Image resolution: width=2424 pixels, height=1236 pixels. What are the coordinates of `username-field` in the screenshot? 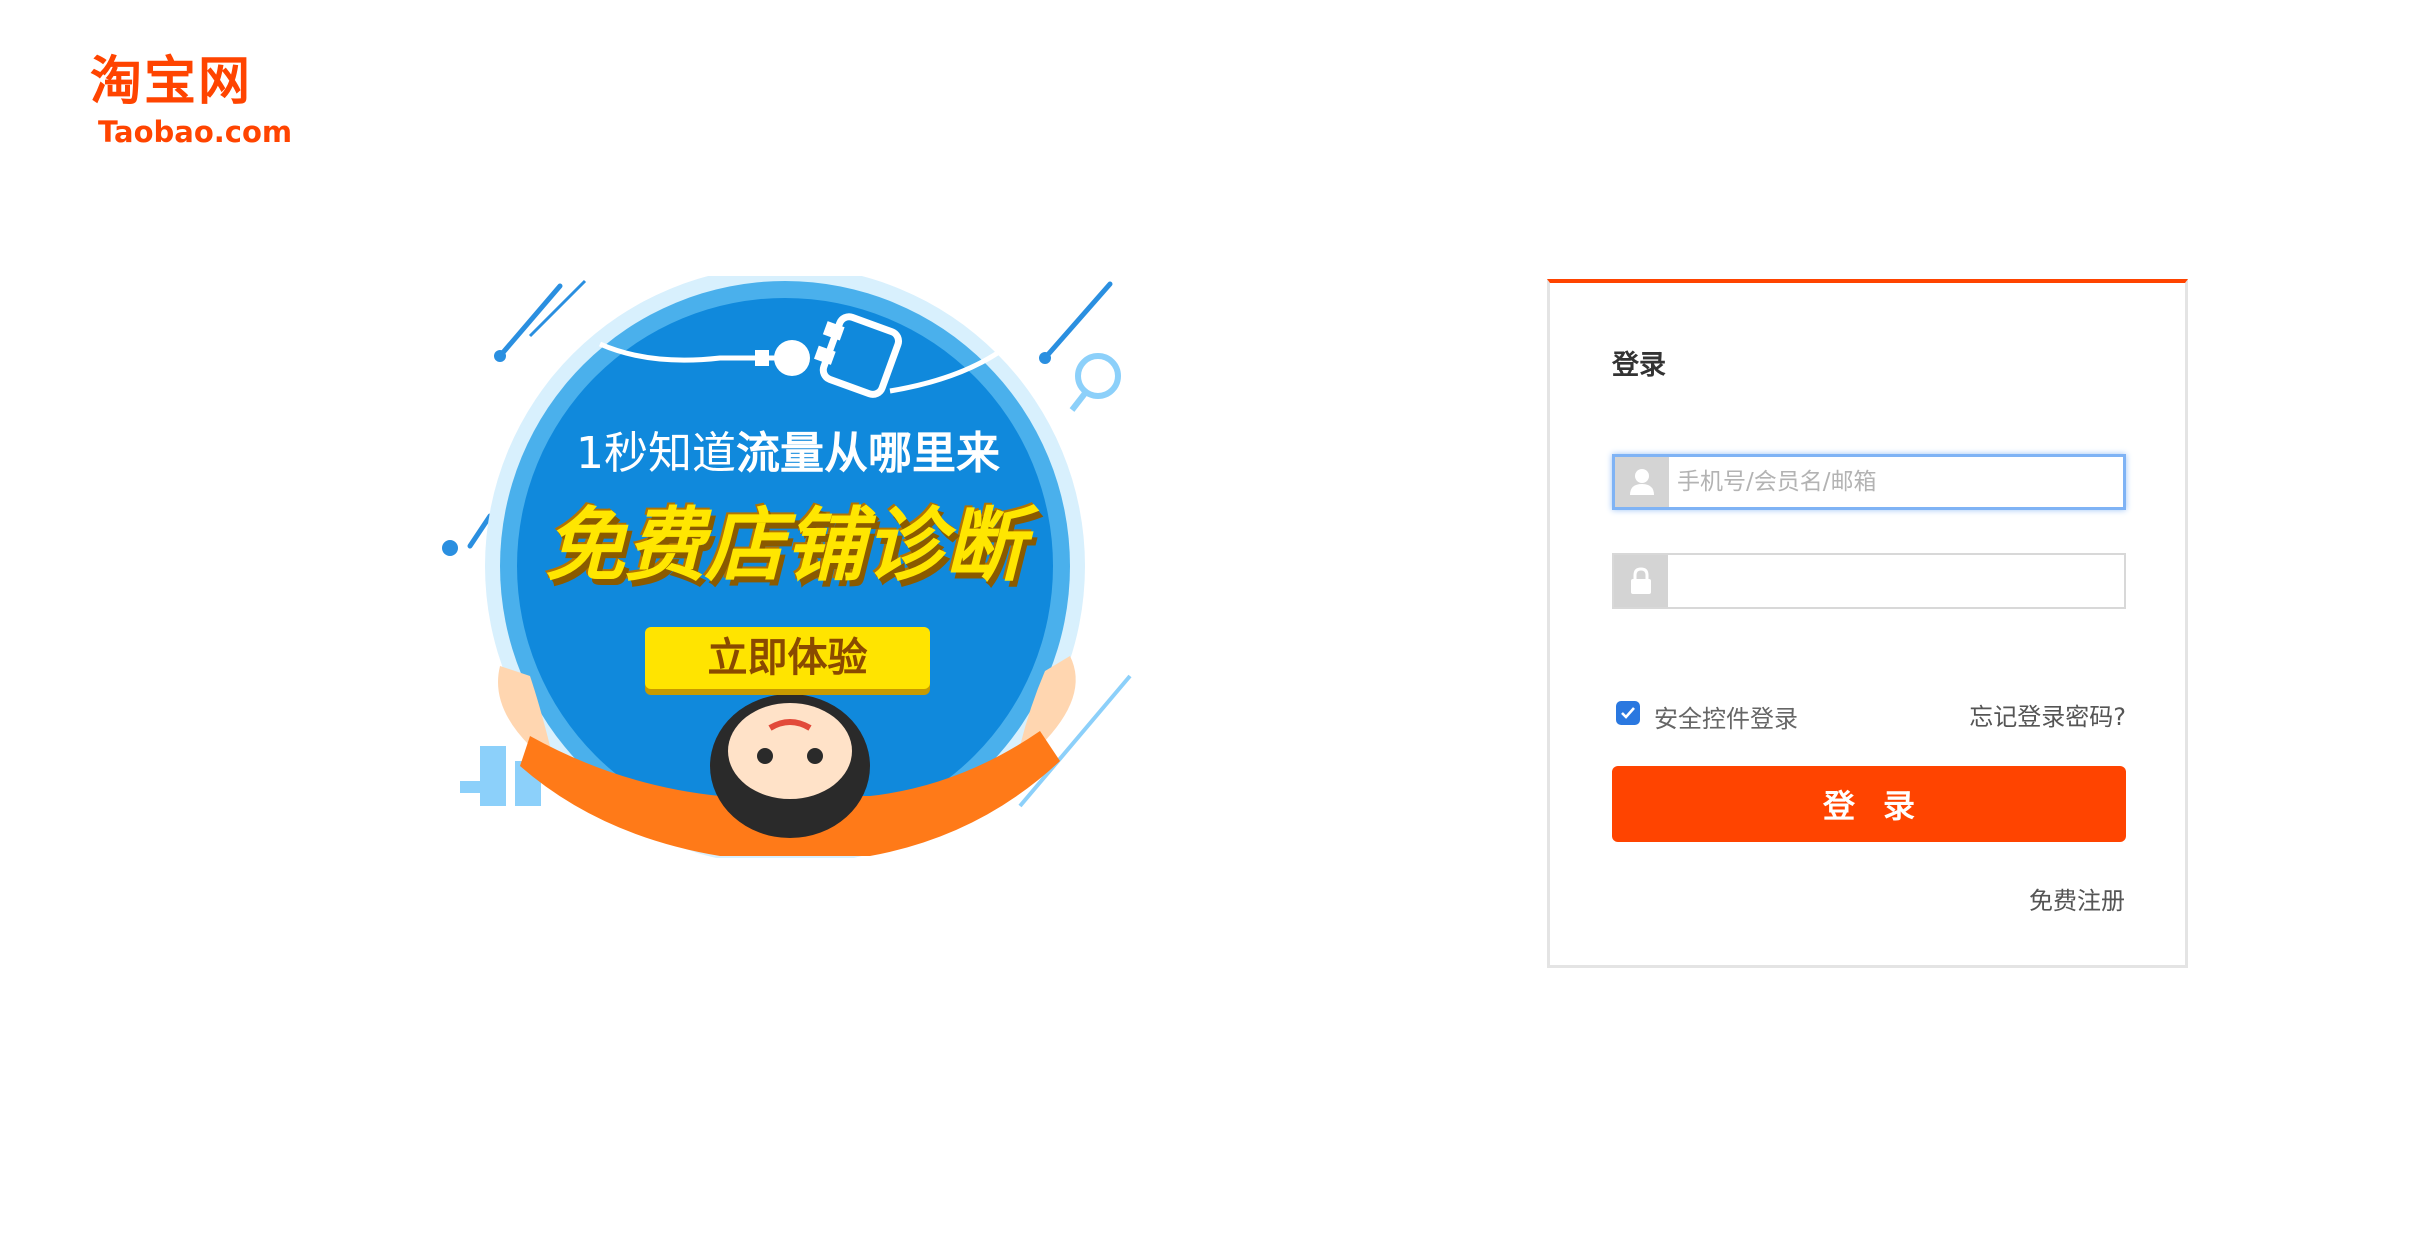 It's located at (1869, 482).